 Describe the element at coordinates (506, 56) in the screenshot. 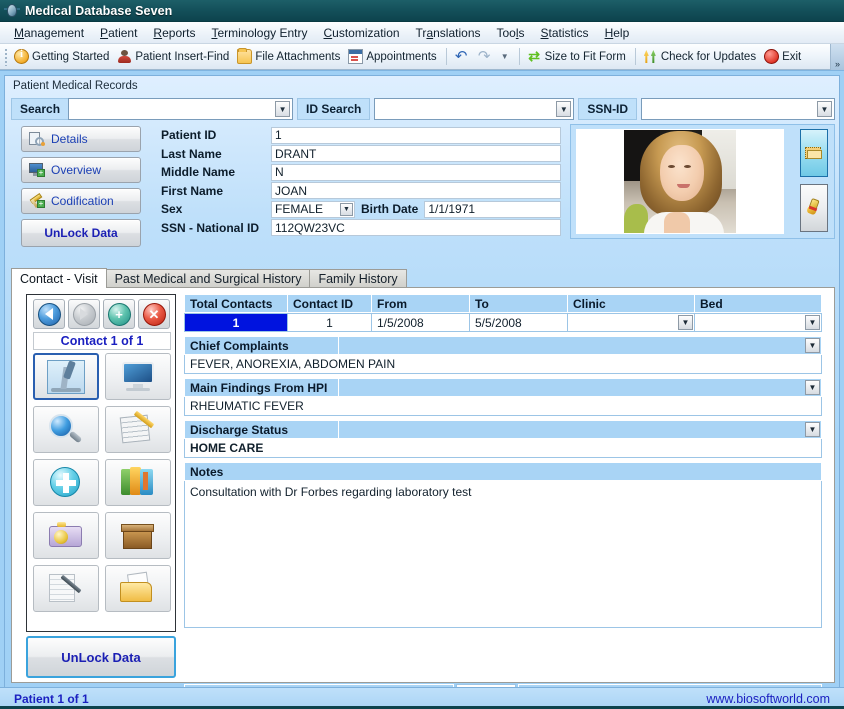

I see `toolbar-redo-dropdown: ▼` at that location.